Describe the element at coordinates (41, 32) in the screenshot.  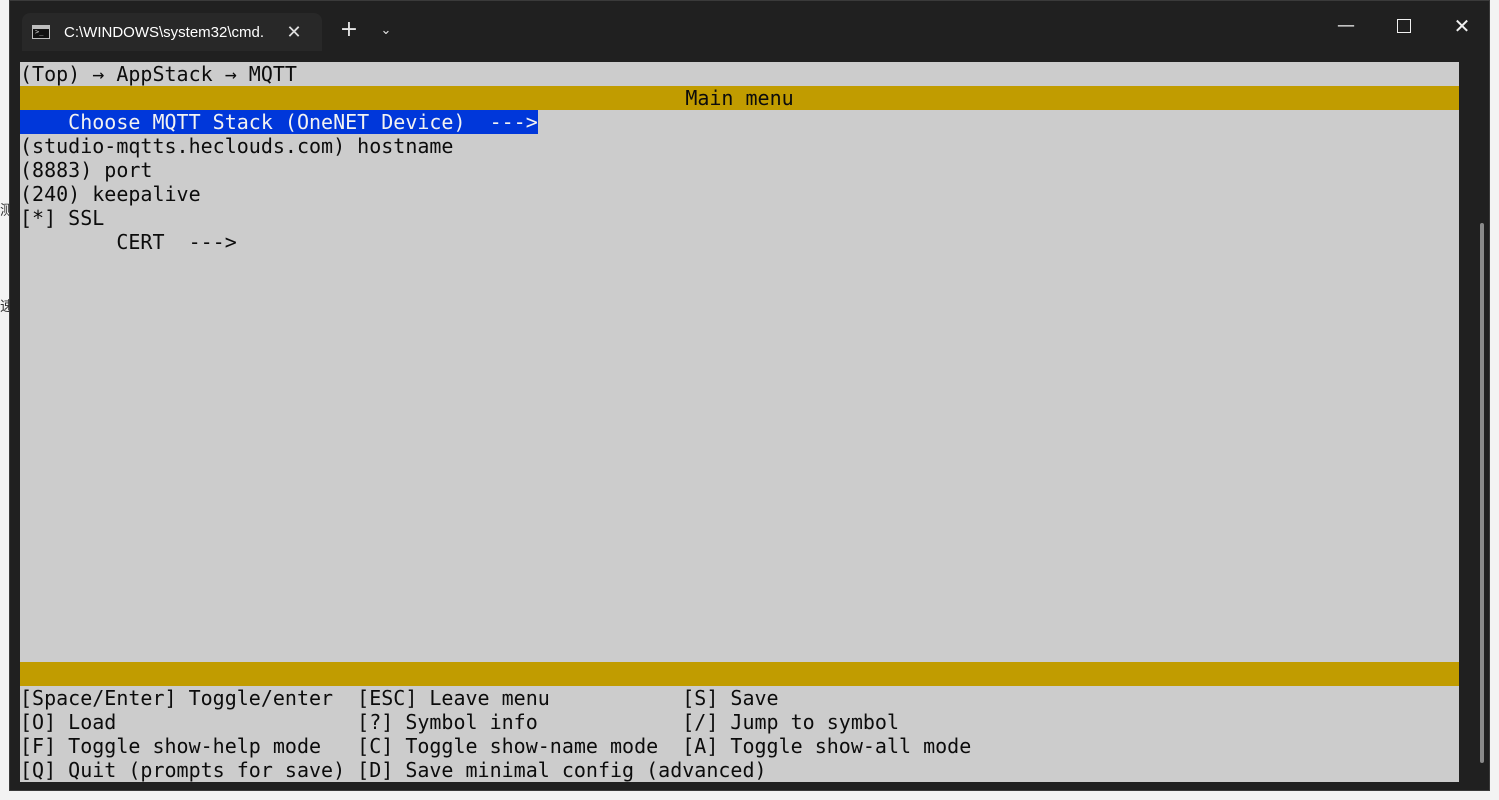
I see `console-icon` at that location.